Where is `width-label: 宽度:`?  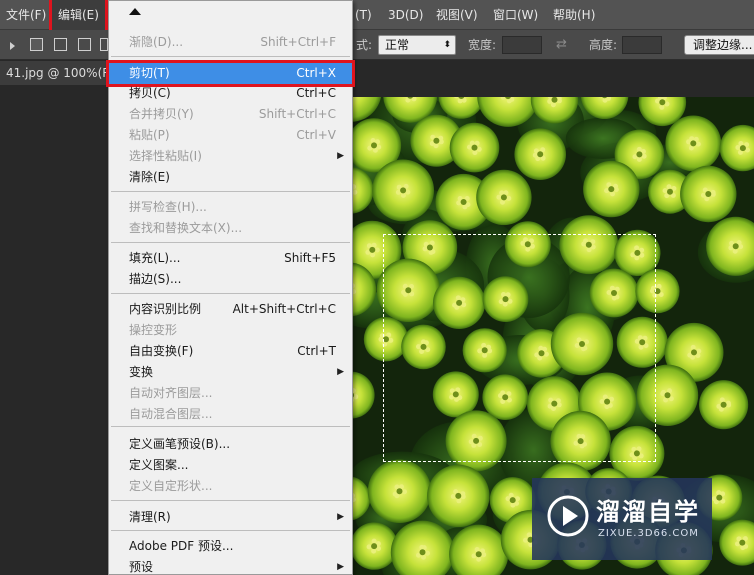 width-label: 宽度: is located at coordinates (482, 45).